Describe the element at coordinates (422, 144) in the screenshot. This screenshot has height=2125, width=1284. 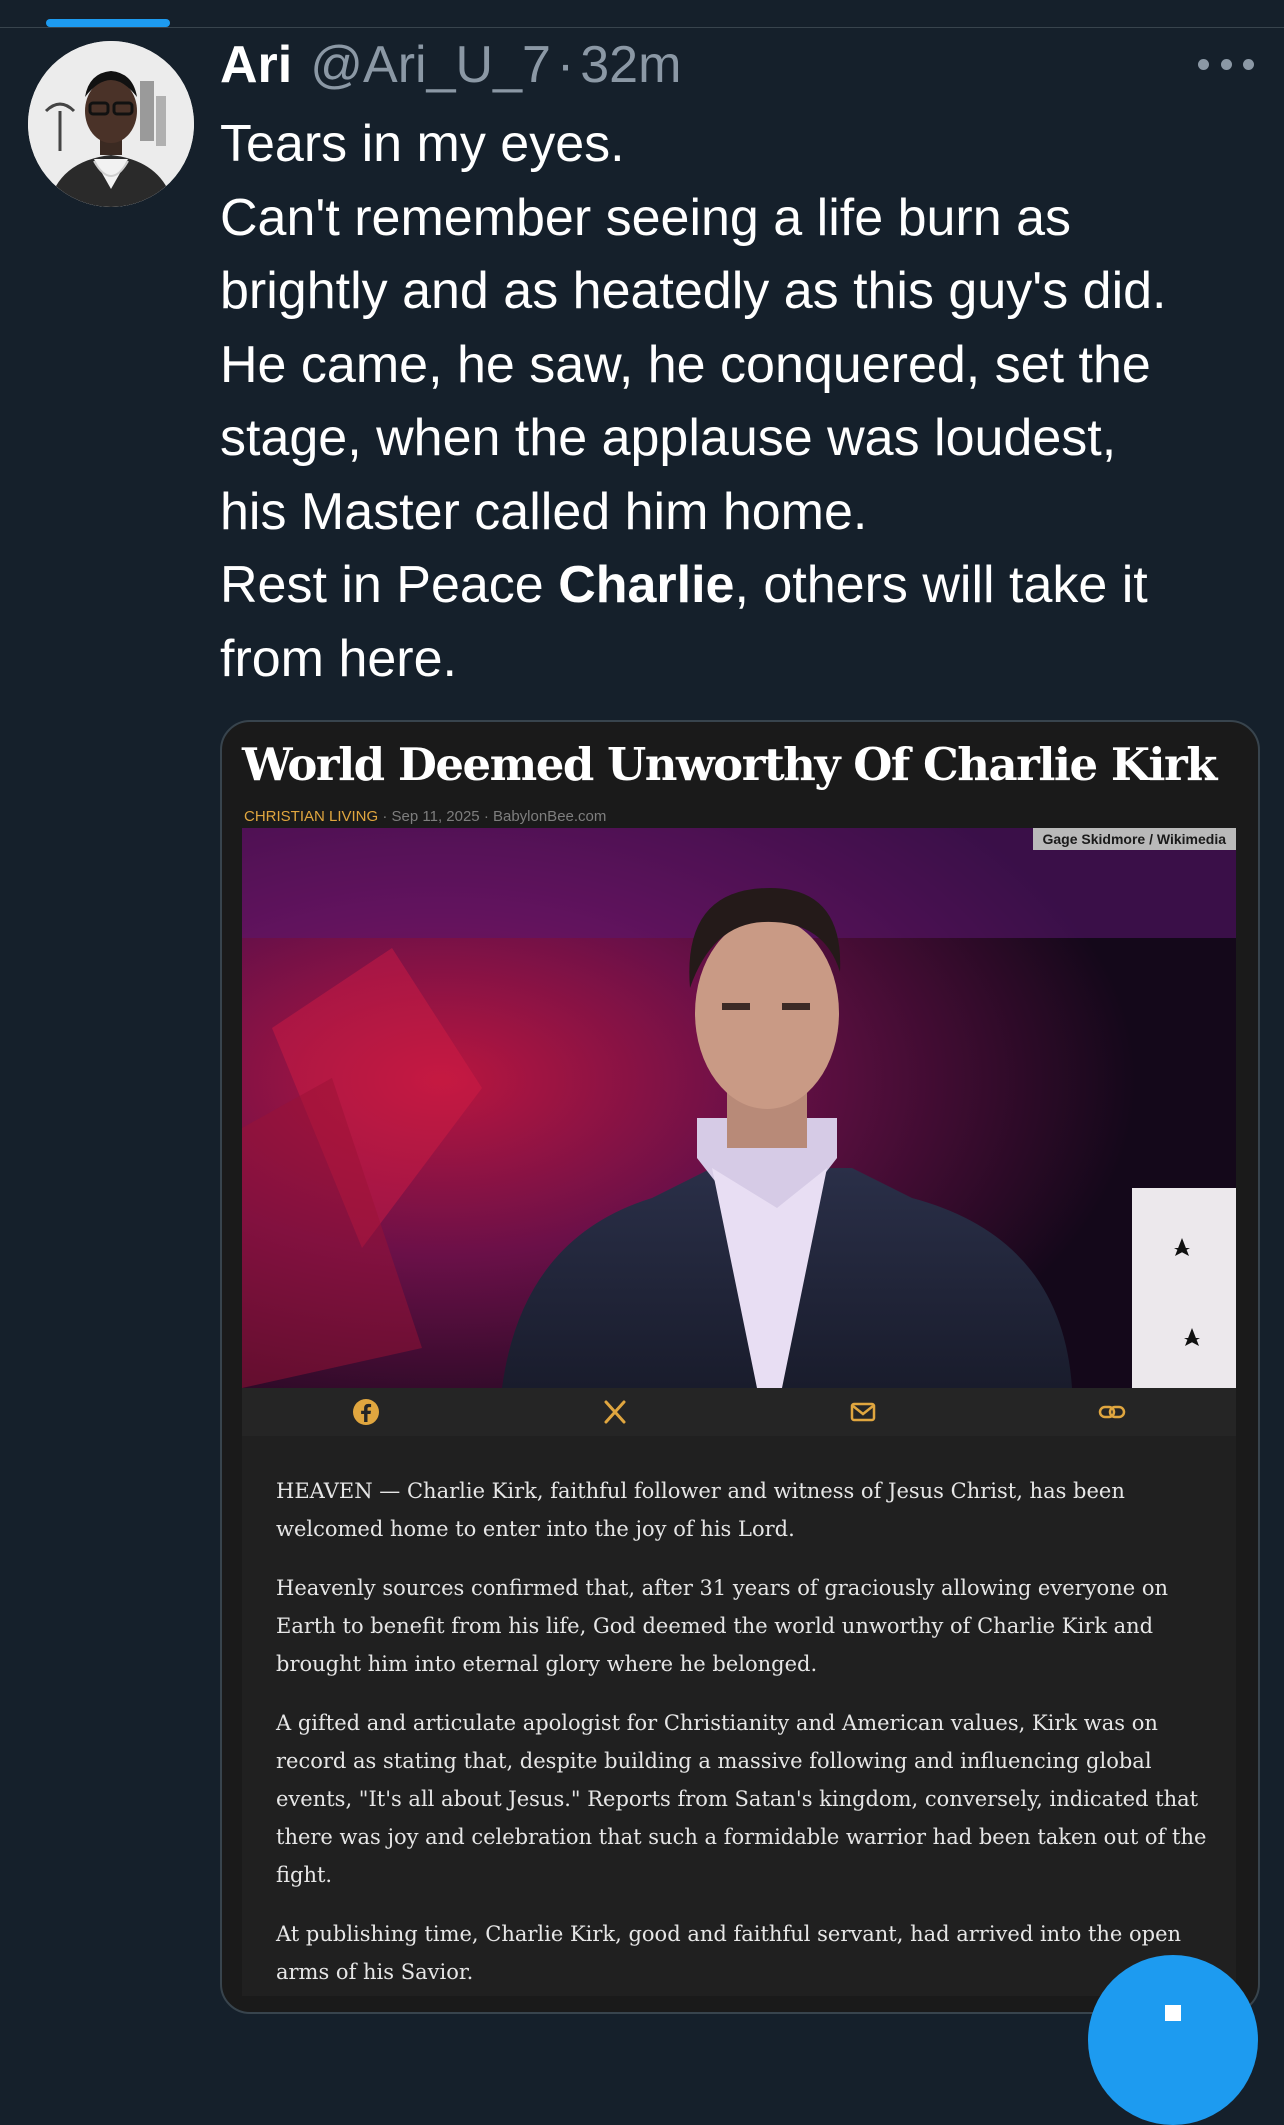
I see `tweet-line: Tears in my eyes.` at that location.